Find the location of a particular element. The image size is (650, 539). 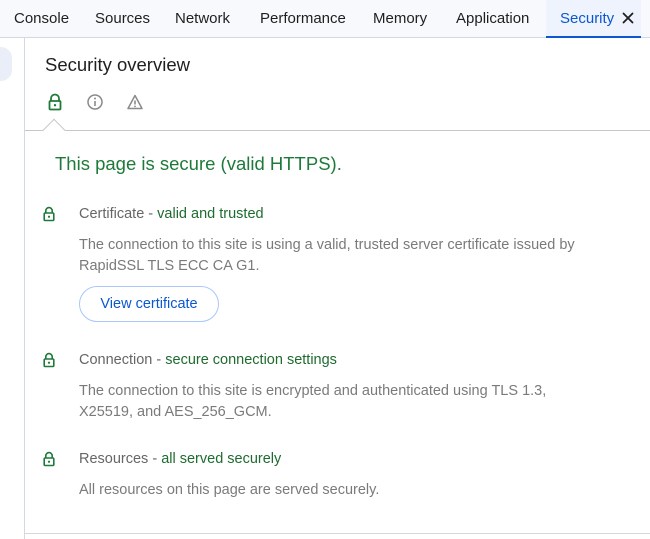

warning-icon is located at coordinates (135, 102).